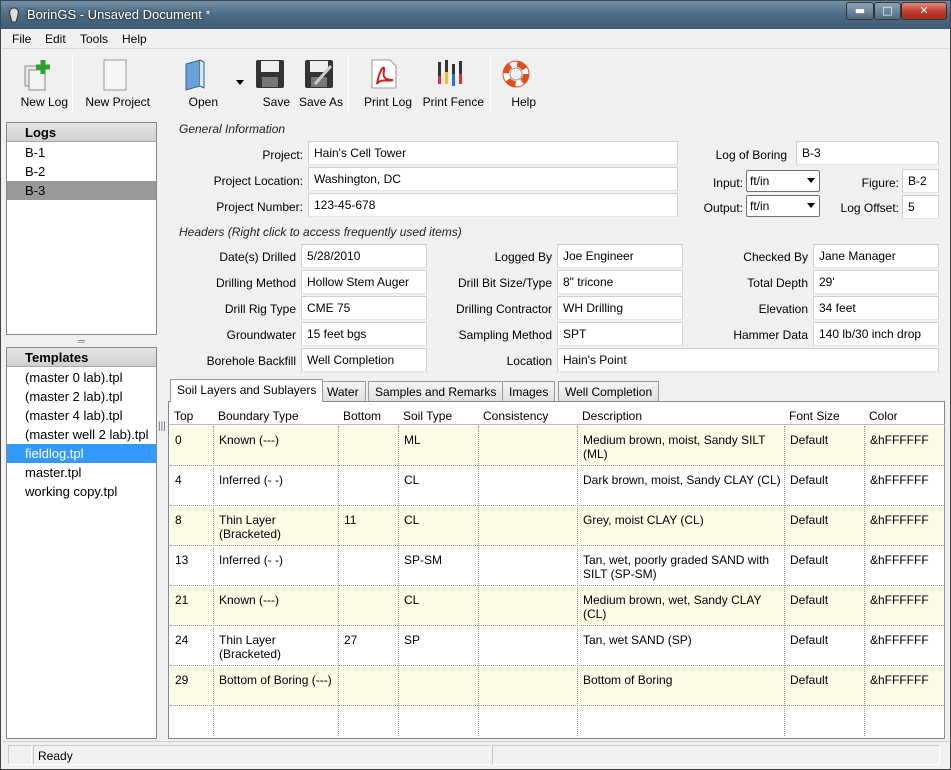  Describe the element at coordinates (783, 181) in the screenshot. I see `input-units-select: ft/in` at that location.